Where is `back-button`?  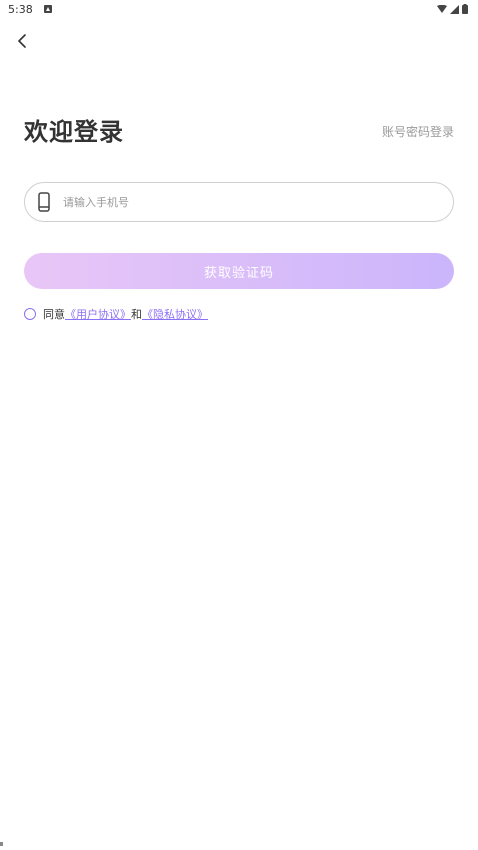 back-button is located at coordinates (22, 41).